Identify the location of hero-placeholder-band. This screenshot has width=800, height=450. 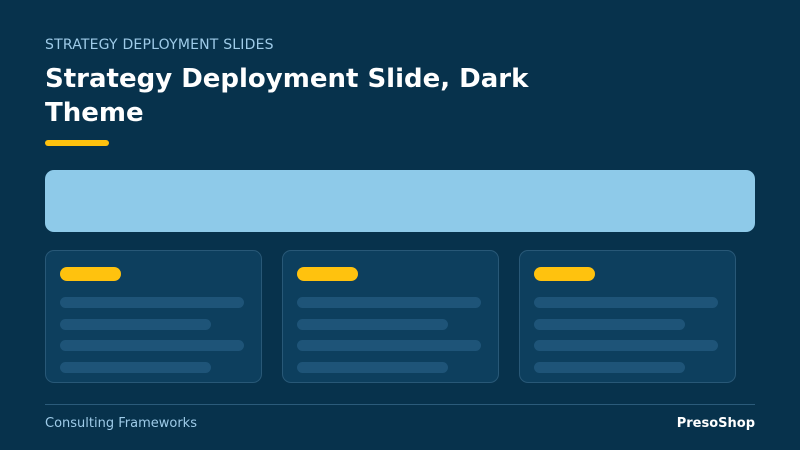
(400, 201).